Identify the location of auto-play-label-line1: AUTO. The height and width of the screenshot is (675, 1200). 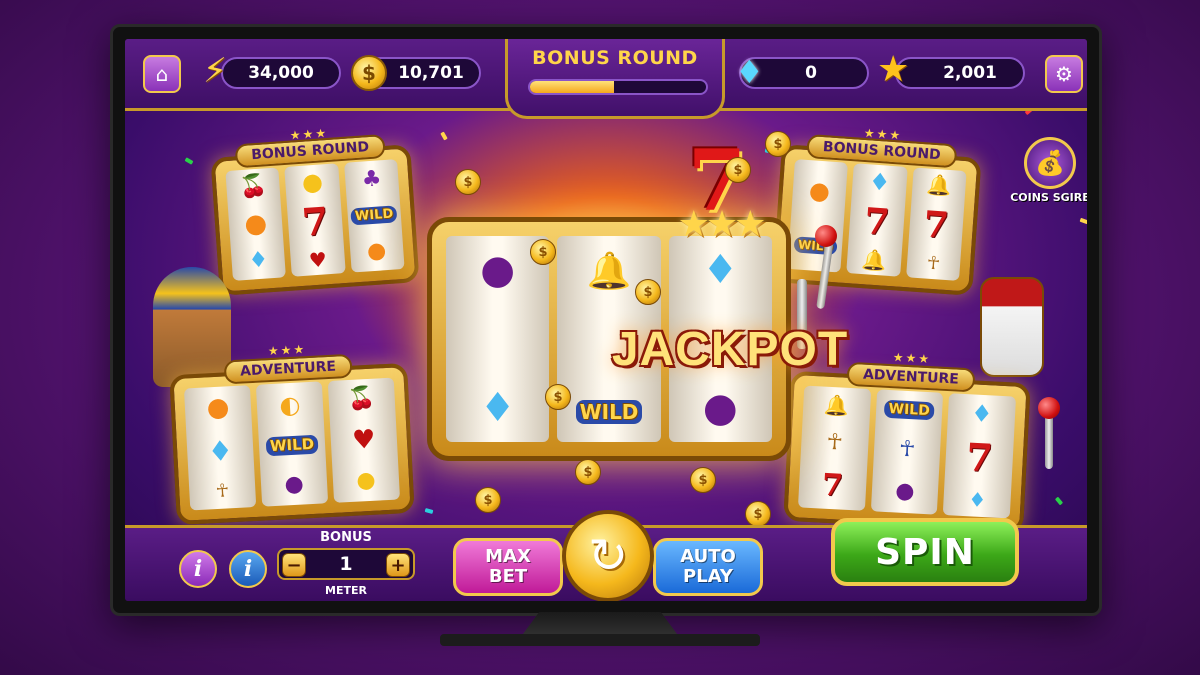
(708, 556).